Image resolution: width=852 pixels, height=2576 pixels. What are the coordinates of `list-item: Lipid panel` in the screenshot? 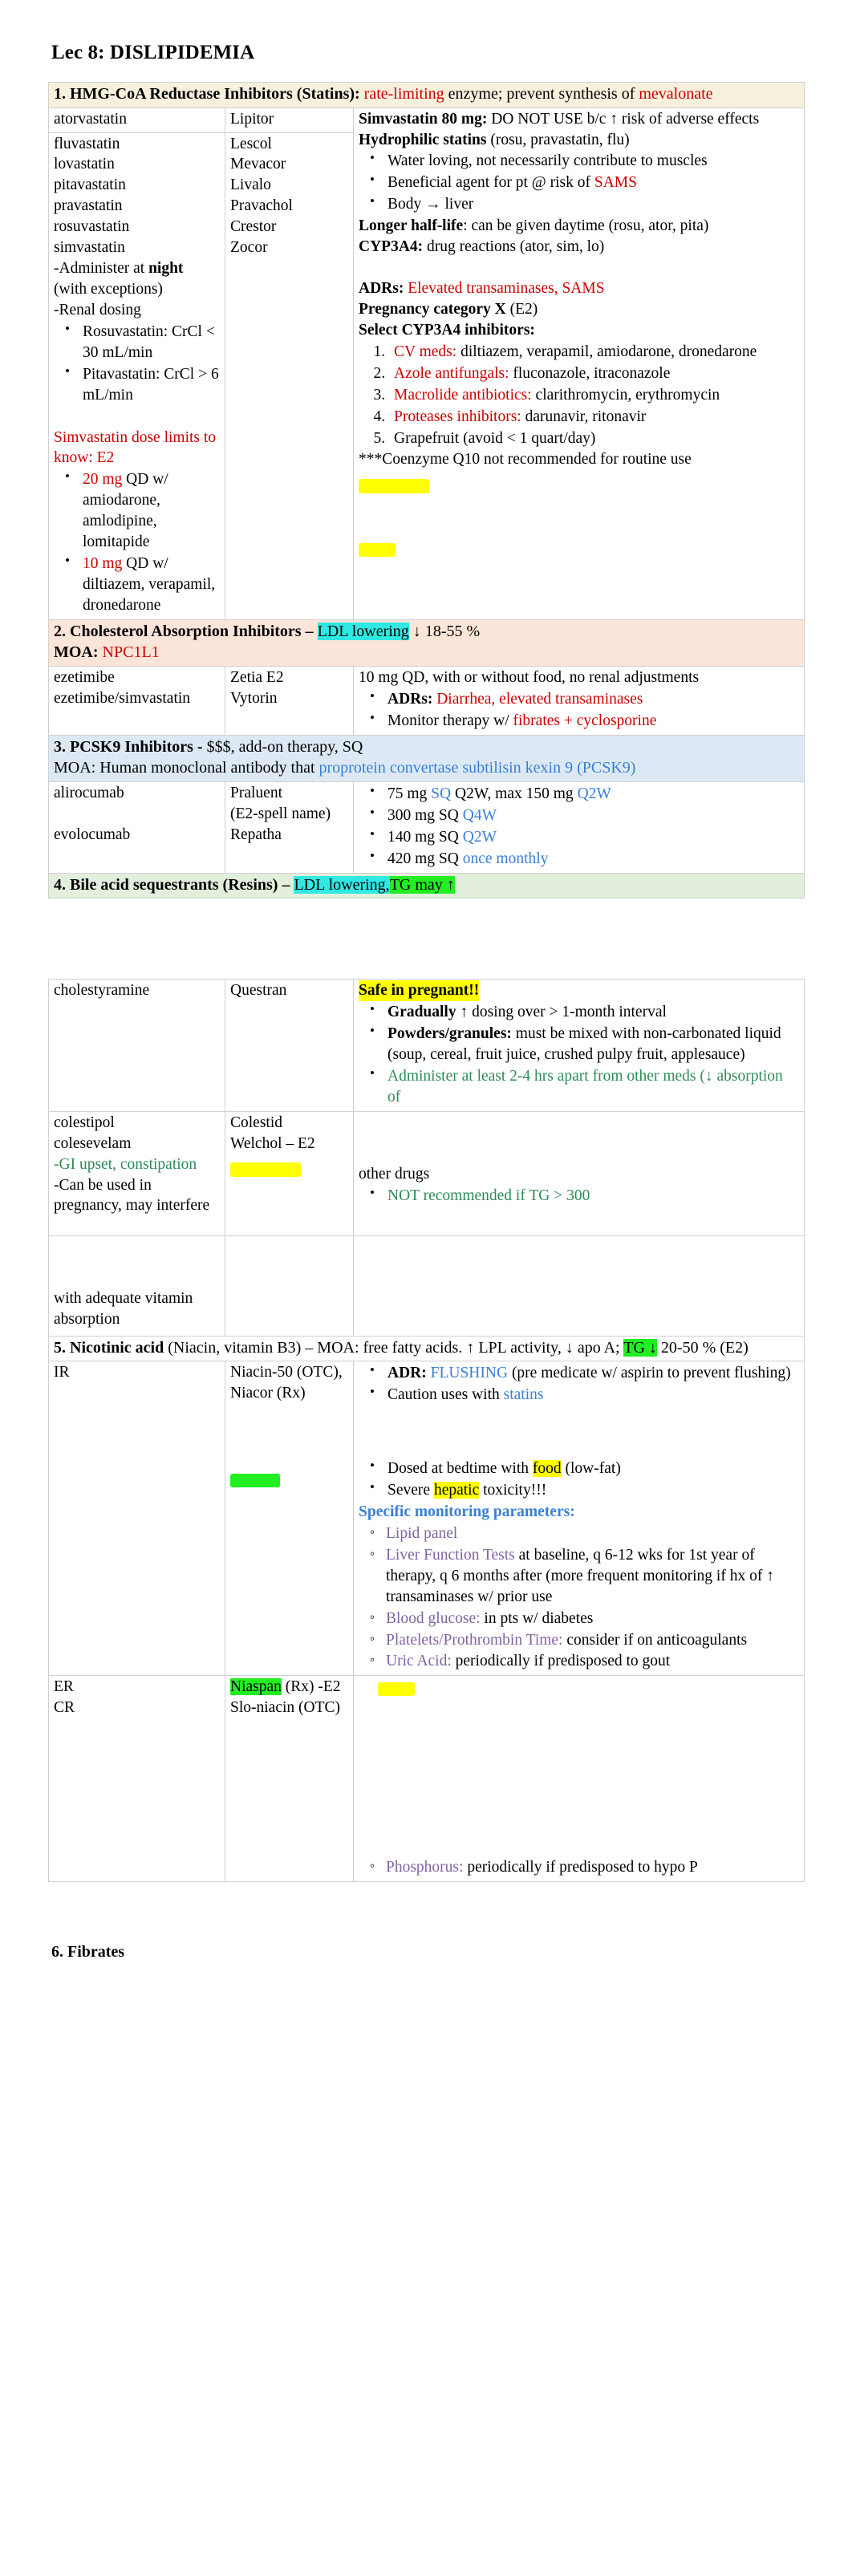 It's located at (584, 1533).